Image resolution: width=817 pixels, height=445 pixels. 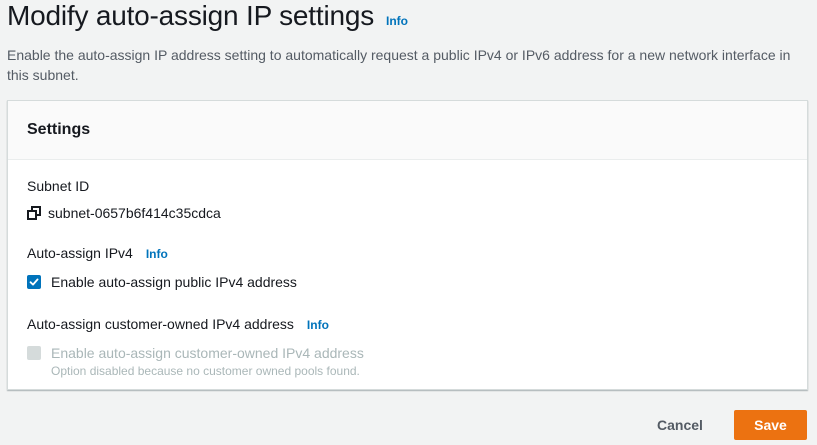 I want to click on page-title: Modify auto-assign IP settings, so click(x=191, y=15).